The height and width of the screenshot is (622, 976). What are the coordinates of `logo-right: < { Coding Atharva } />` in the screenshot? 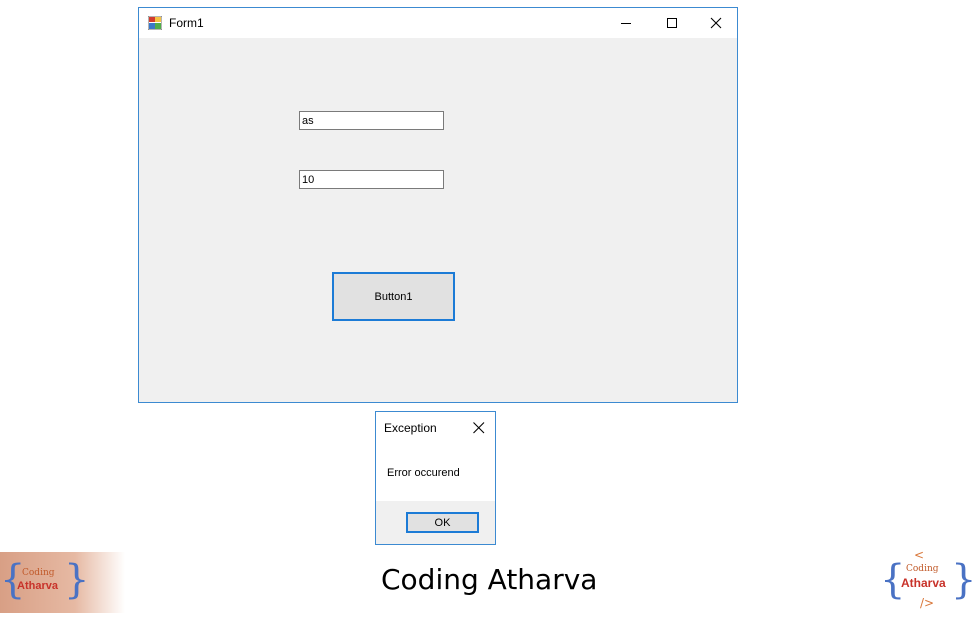 It's located at (928, 581).